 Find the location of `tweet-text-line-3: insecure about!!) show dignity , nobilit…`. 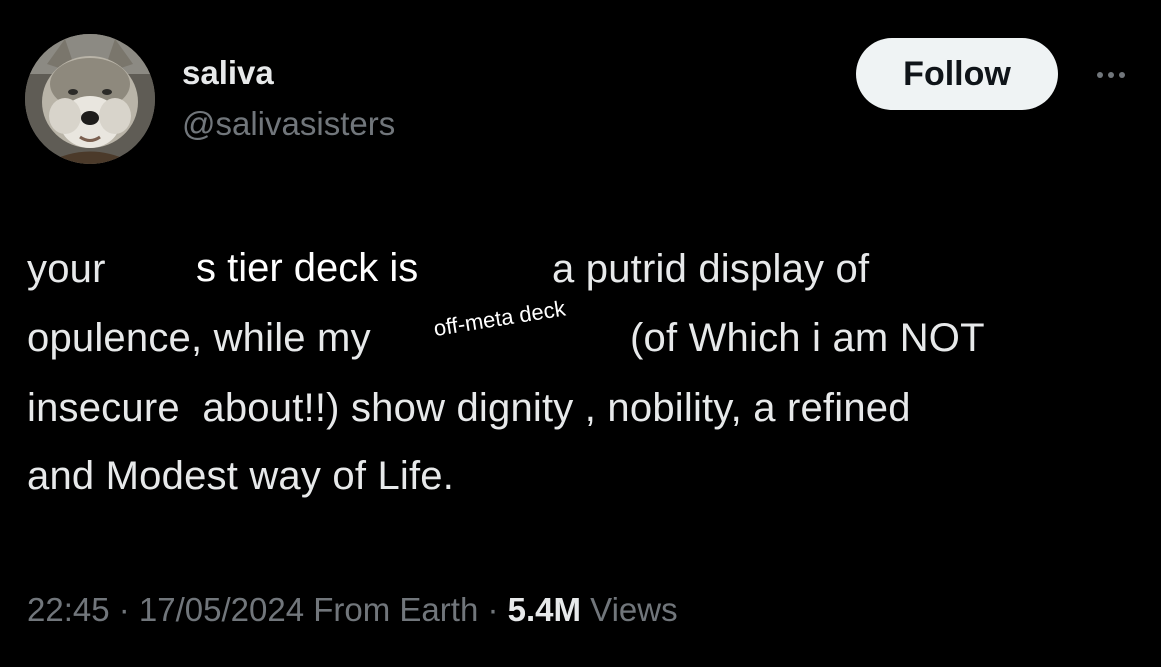

tweet-text-line-3: insecure about!!) show dignity , nobilit… is located at coordinates (469, 408).